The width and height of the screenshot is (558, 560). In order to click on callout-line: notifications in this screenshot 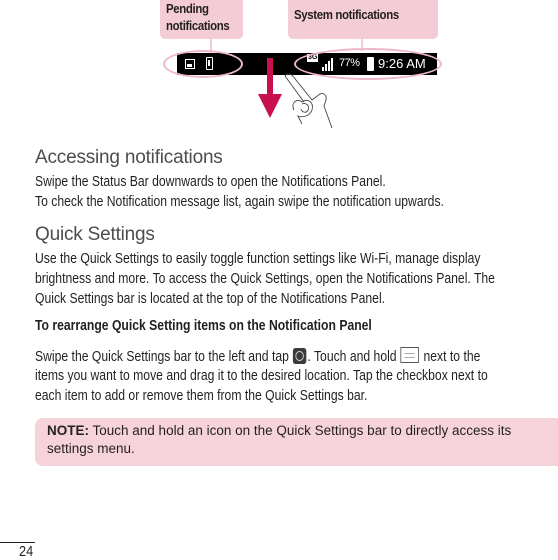, I will do `click(198, 25)`.